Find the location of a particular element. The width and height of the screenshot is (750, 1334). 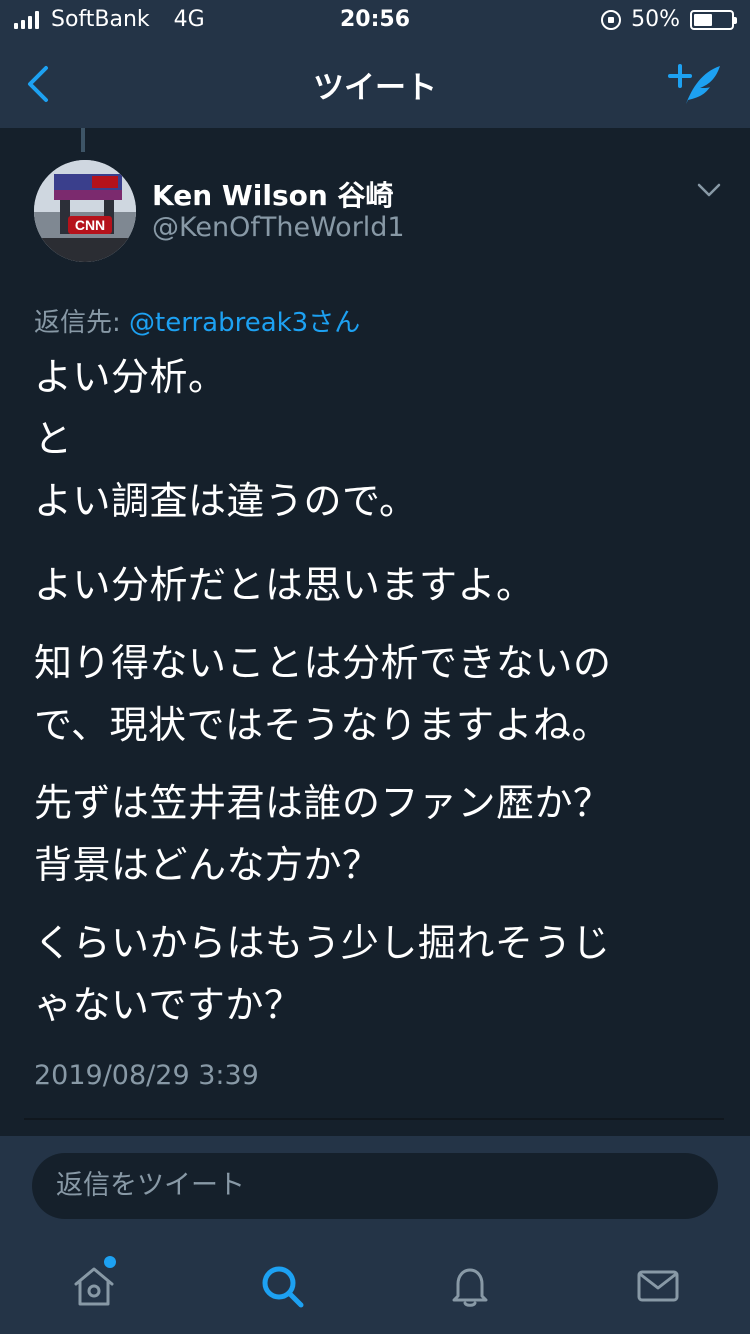

home-icon is located at coordinates (94, 1286).